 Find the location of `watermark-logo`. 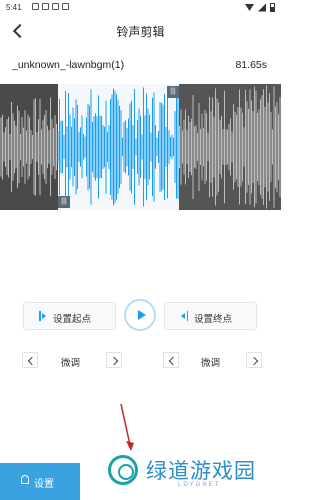

watermark-logo is located at coordinates (123, 470).